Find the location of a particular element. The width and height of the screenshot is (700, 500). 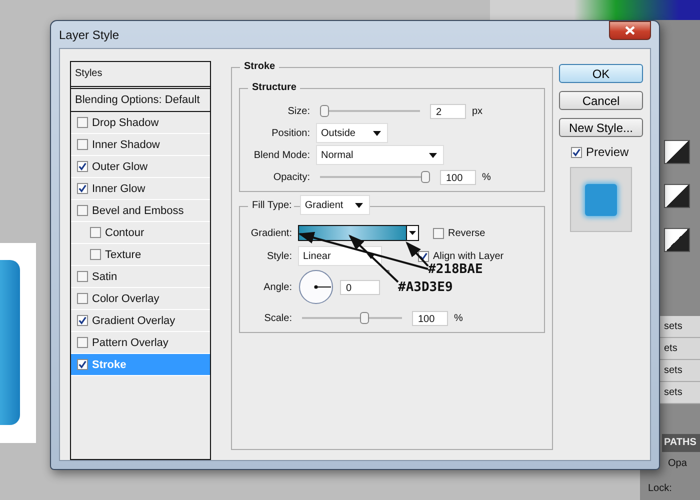

field-label: Blend Mode: is located at coordinates (281, 155).